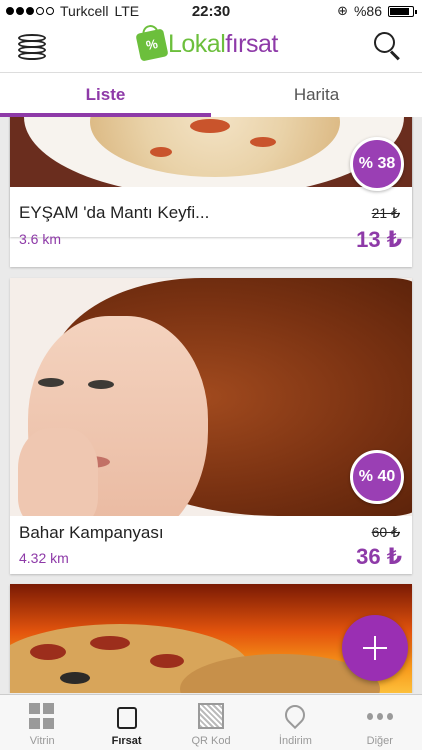  What do you see at coordinates (211, 716) in the screenshot?
I see `qr-code-icon` at bounding box center [211, 716].